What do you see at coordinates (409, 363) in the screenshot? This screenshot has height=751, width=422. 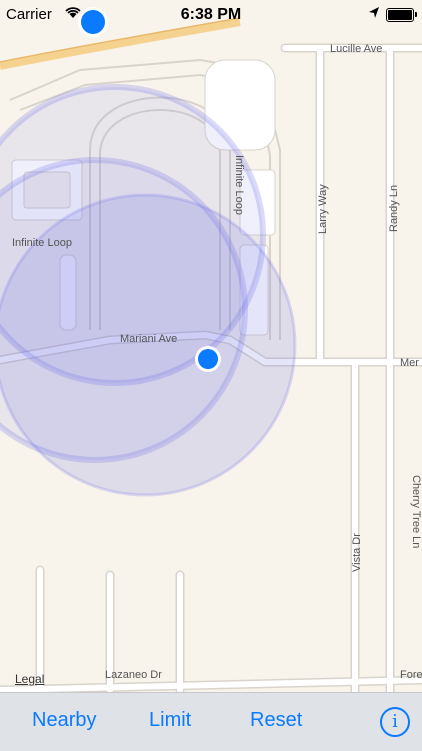 I see `road-label-mer: Mer` at bounding box center [409, 363].